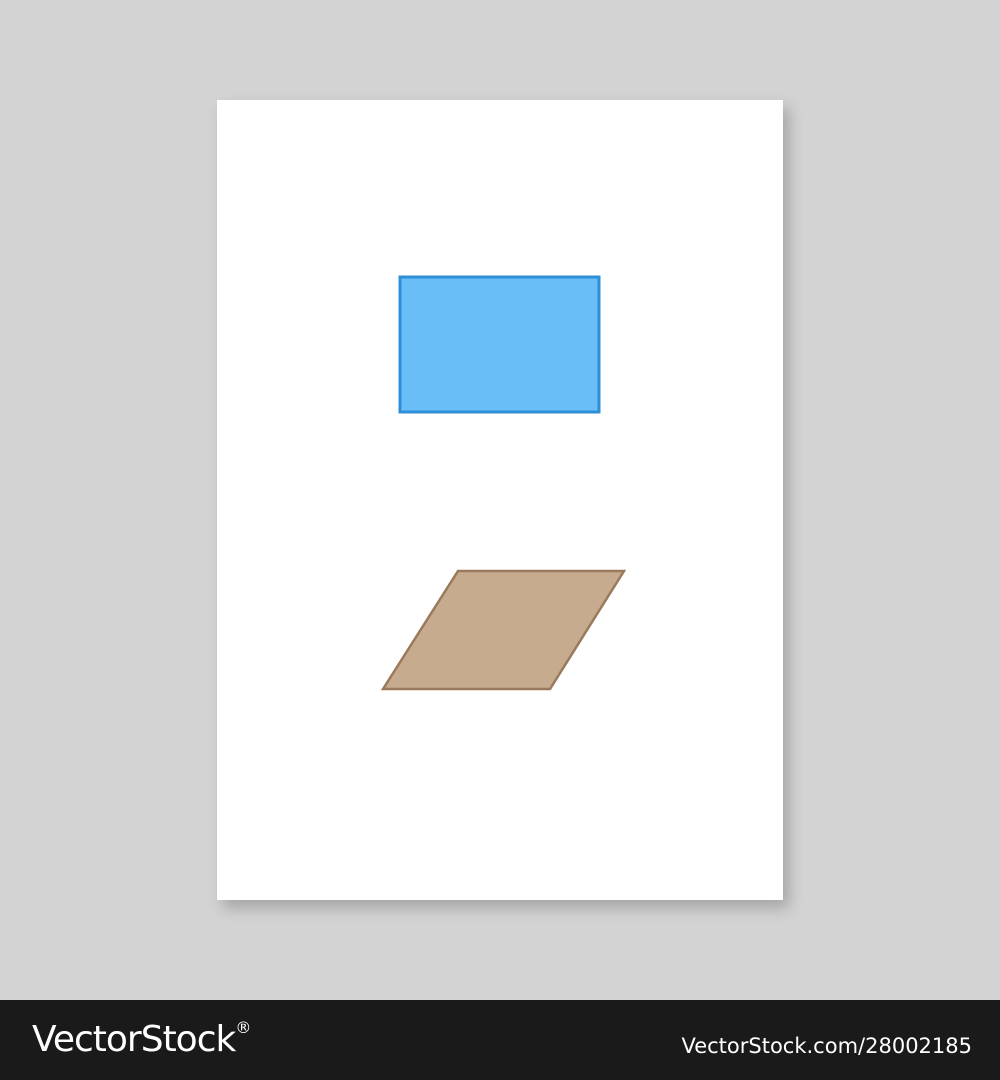 Image resolution: width=1000 pixels, height=1080 pixels. What do you see at coordinates (500, 1040) in the screenshot?
I see `watermark-footer: VectorStock® VectorStock.com/28002185` at bounding box center [500, 1040].